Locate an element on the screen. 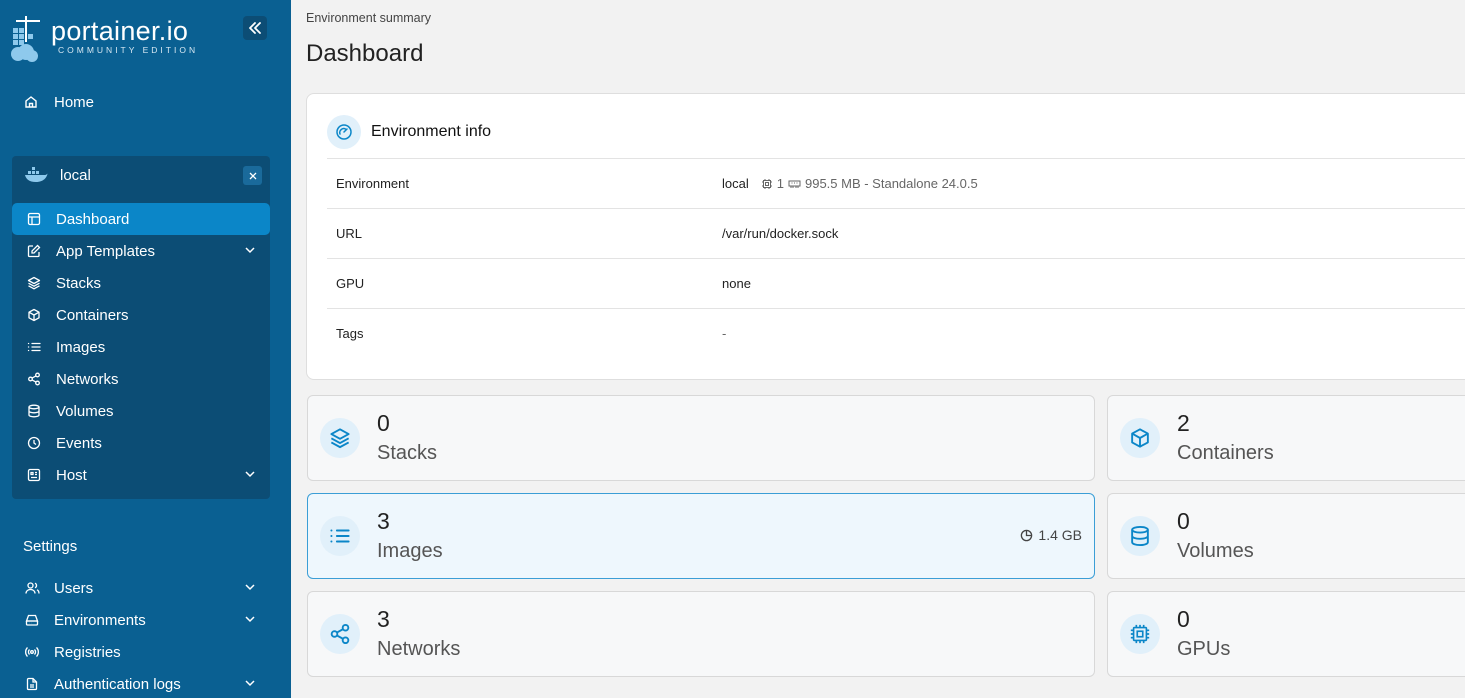  card-title: Environment info is located at coordinates (431, 131).